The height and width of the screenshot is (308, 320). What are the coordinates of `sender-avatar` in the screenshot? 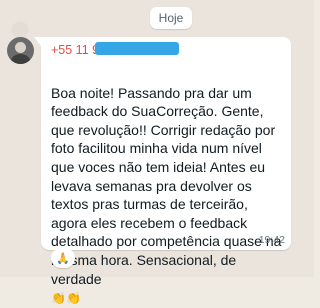 It's located at (20, 50).